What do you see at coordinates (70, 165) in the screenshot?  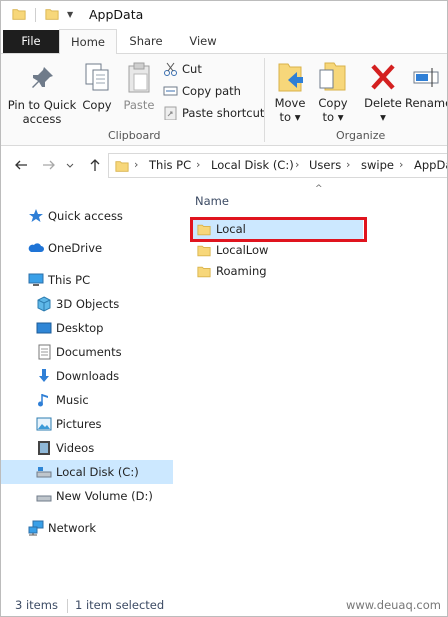 I see `recent-locations-icon` at bounding box center [70, 165].